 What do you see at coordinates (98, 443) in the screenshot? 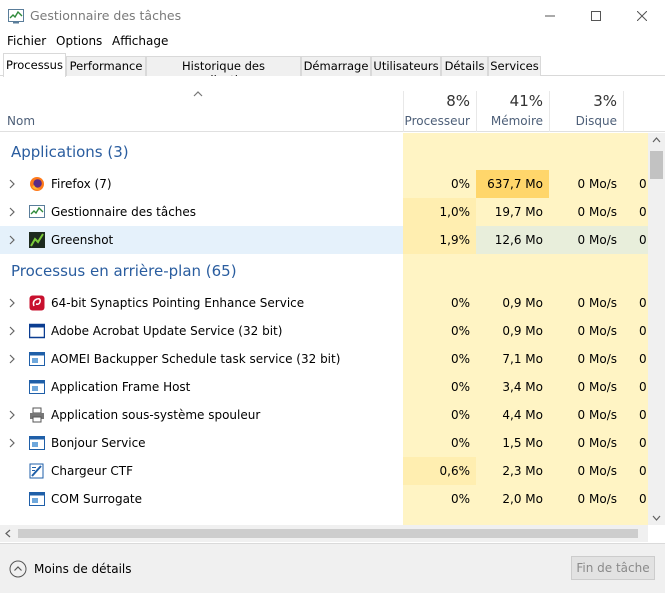
I see `process-name: Bonjour Service` at bounding box center [98, 443].